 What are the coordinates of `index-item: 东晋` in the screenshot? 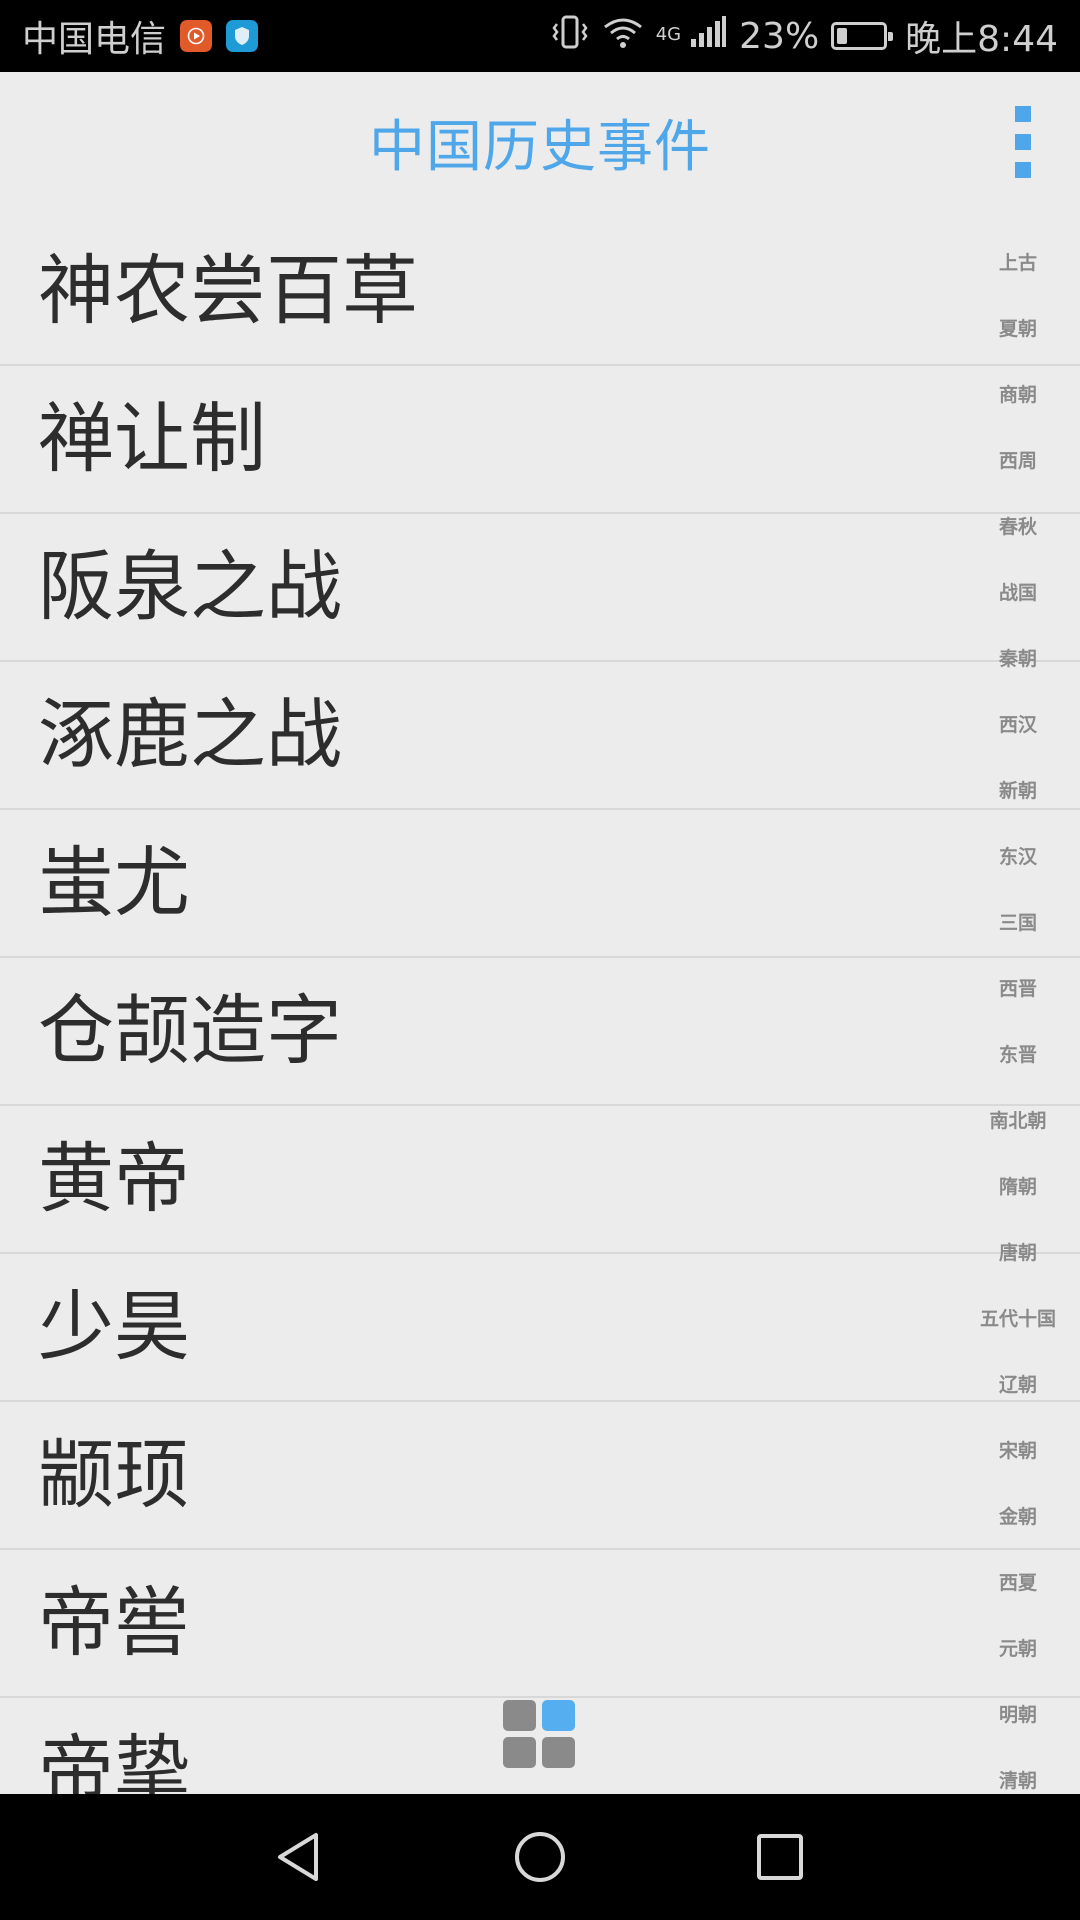 It's located at (1018, 1061).